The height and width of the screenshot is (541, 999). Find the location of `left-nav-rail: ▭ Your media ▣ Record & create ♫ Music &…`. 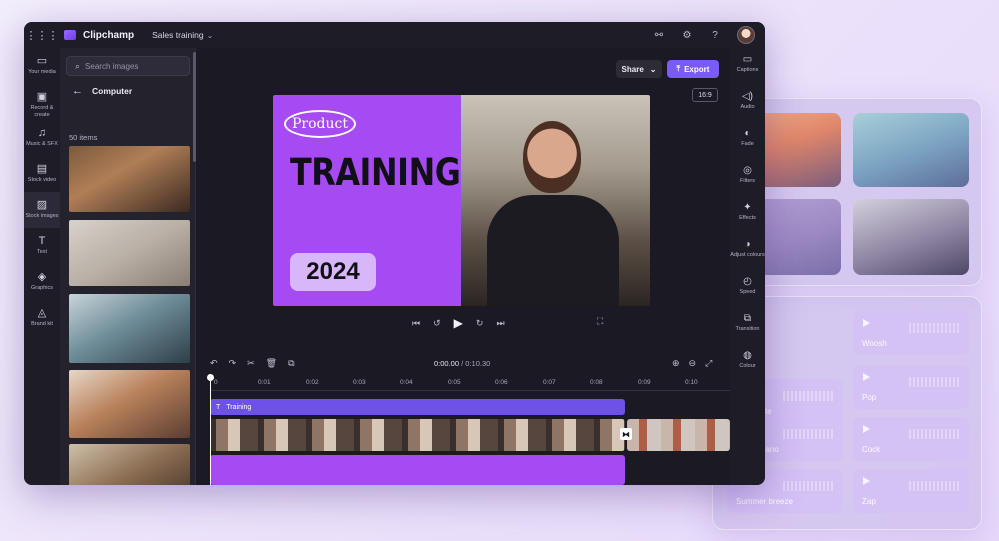

left-nav-rail: ▭ Your media ▣ Record & create ♫ Music &… is located at coordinates (42, 266).